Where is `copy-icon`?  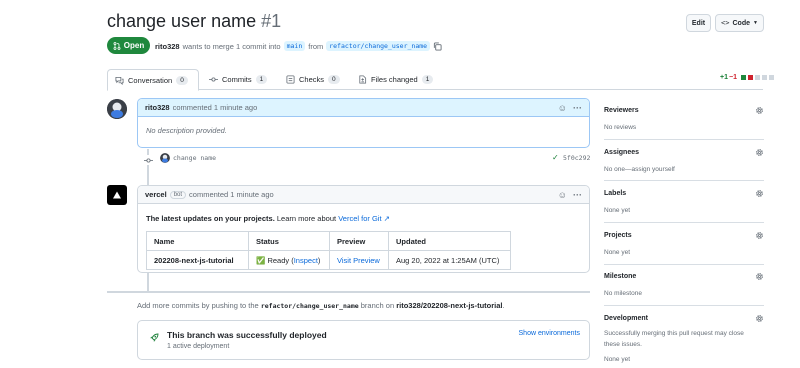
copy-icon is located at coordinates (437, 46).